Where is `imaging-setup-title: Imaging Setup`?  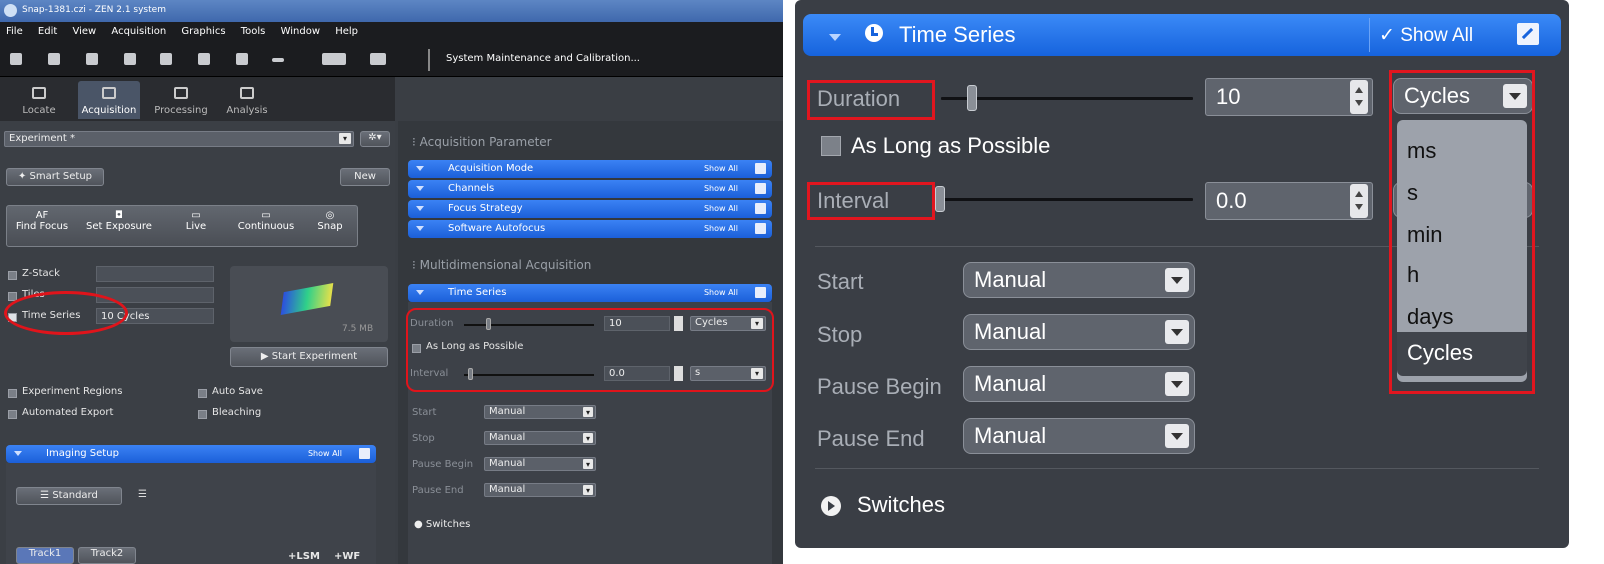
imaging-setup-title: Imaging Setup is located at coordinates (82, 453).